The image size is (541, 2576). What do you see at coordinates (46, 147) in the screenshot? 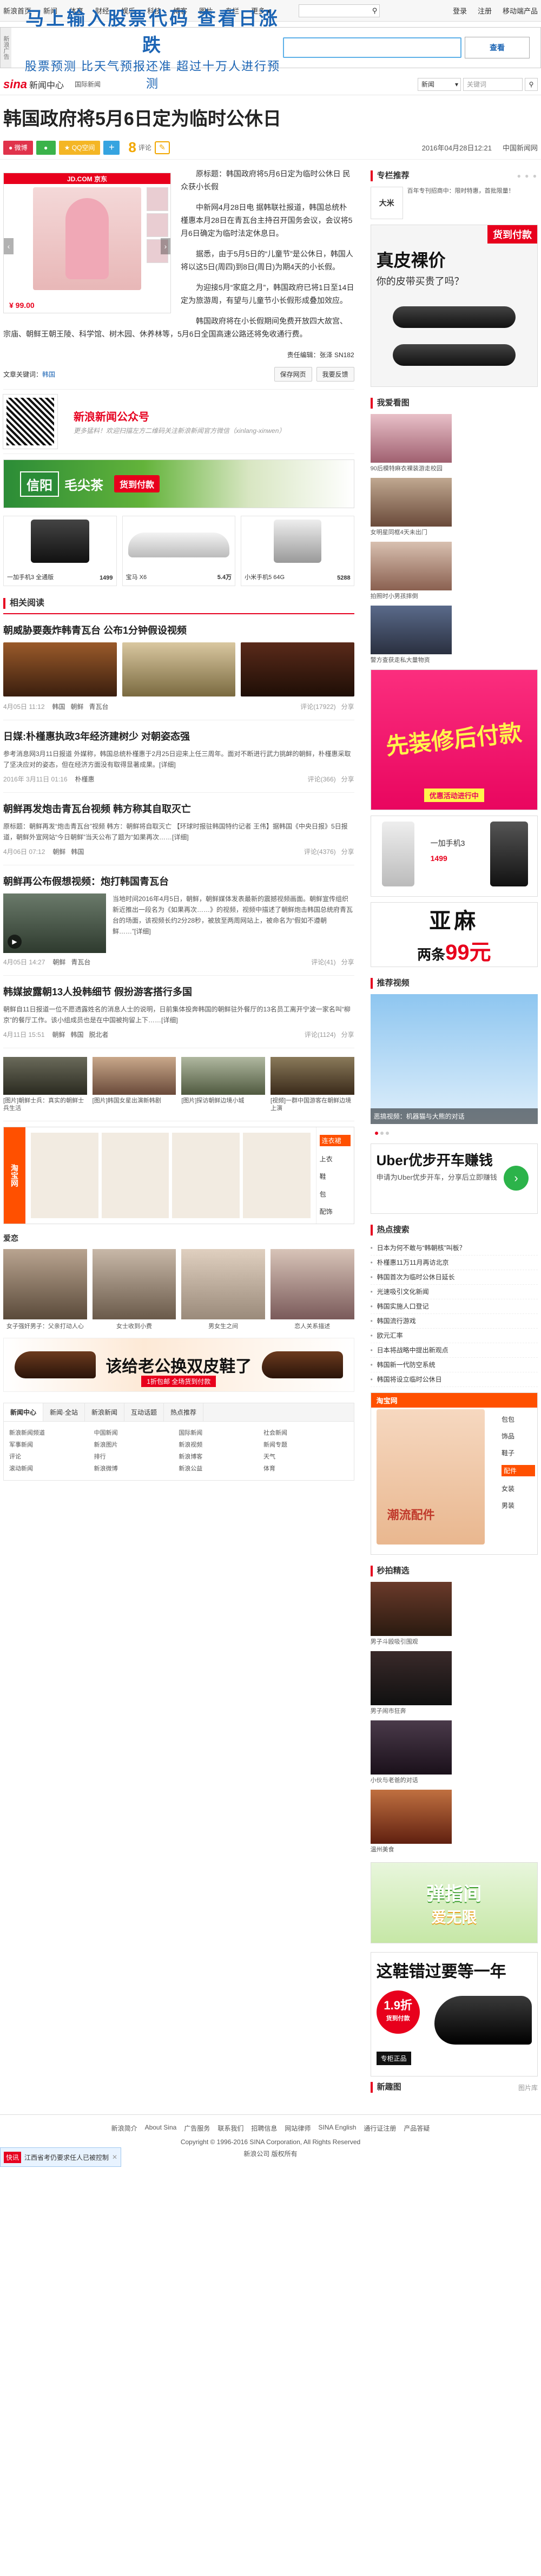
I see `share-wechat-button: ●` at bounding box center [46, 147].